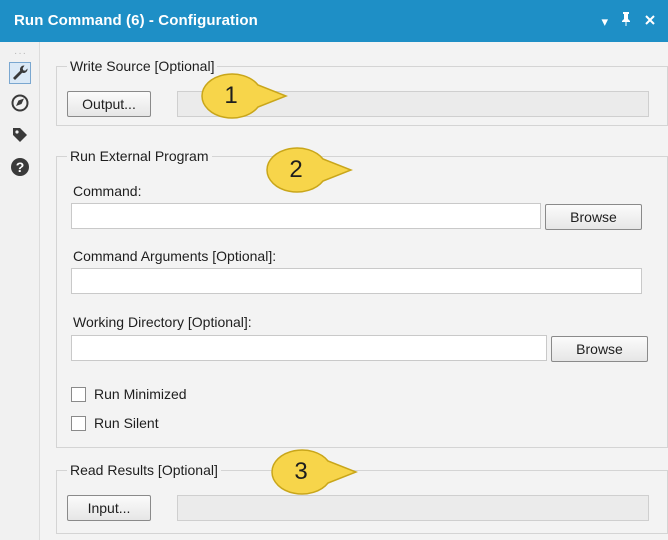  What do you see at coordinates (78, 423) in the screenshot?
I see `run-silent-box` at bounding box center [78, 423].